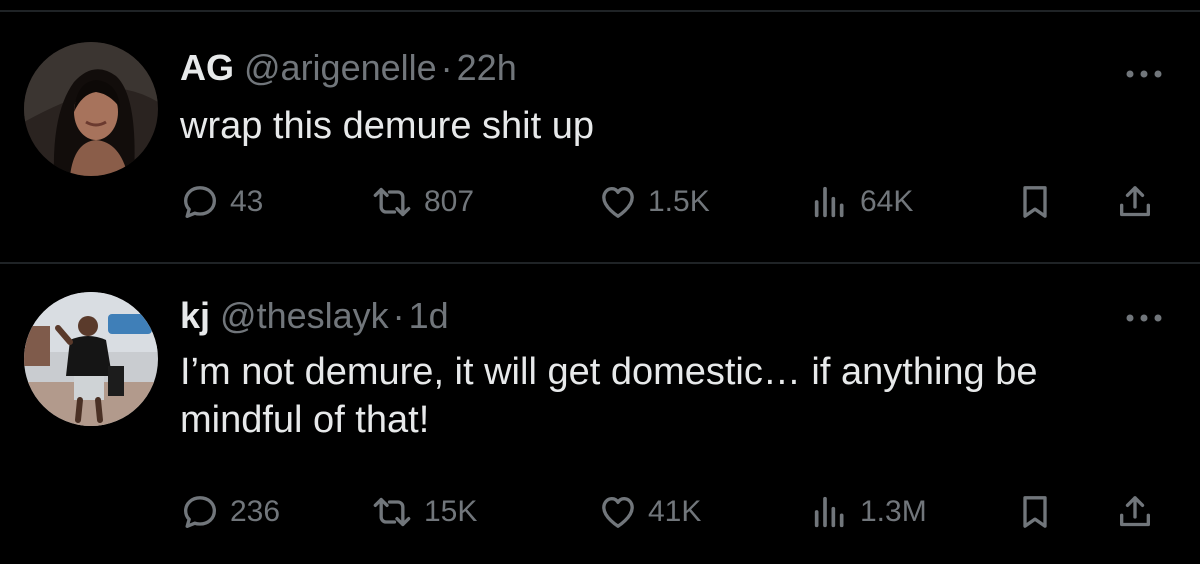 The height and width of the screenshot is (564, 1200). Describe the element at coordinates (340, 67) in the screenshot. I see `handle: @arigenelle` at that location.